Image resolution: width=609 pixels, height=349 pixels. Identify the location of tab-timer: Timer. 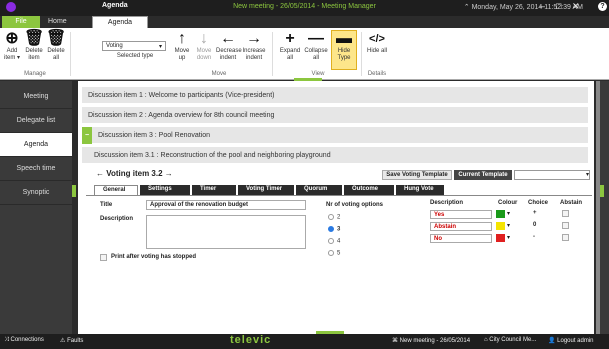
(214, 190).